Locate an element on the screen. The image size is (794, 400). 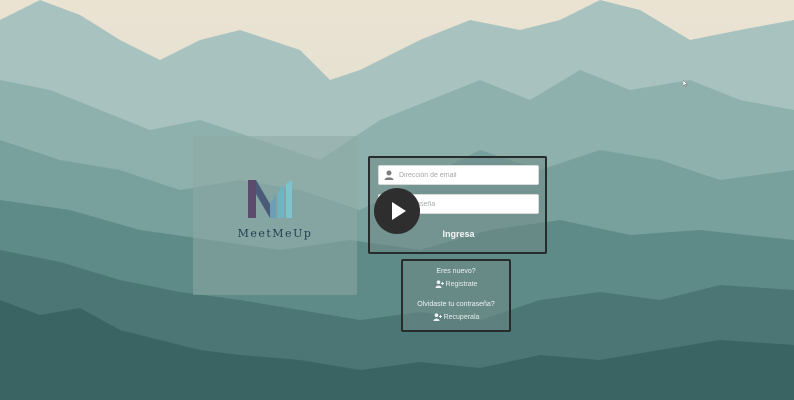
email-input is located at coordinates (467, 175).